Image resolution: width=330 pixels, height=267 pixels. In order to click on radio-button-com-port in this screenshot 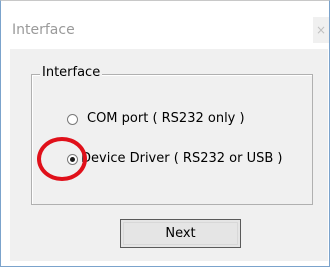, I will do `click(72, 119)`.